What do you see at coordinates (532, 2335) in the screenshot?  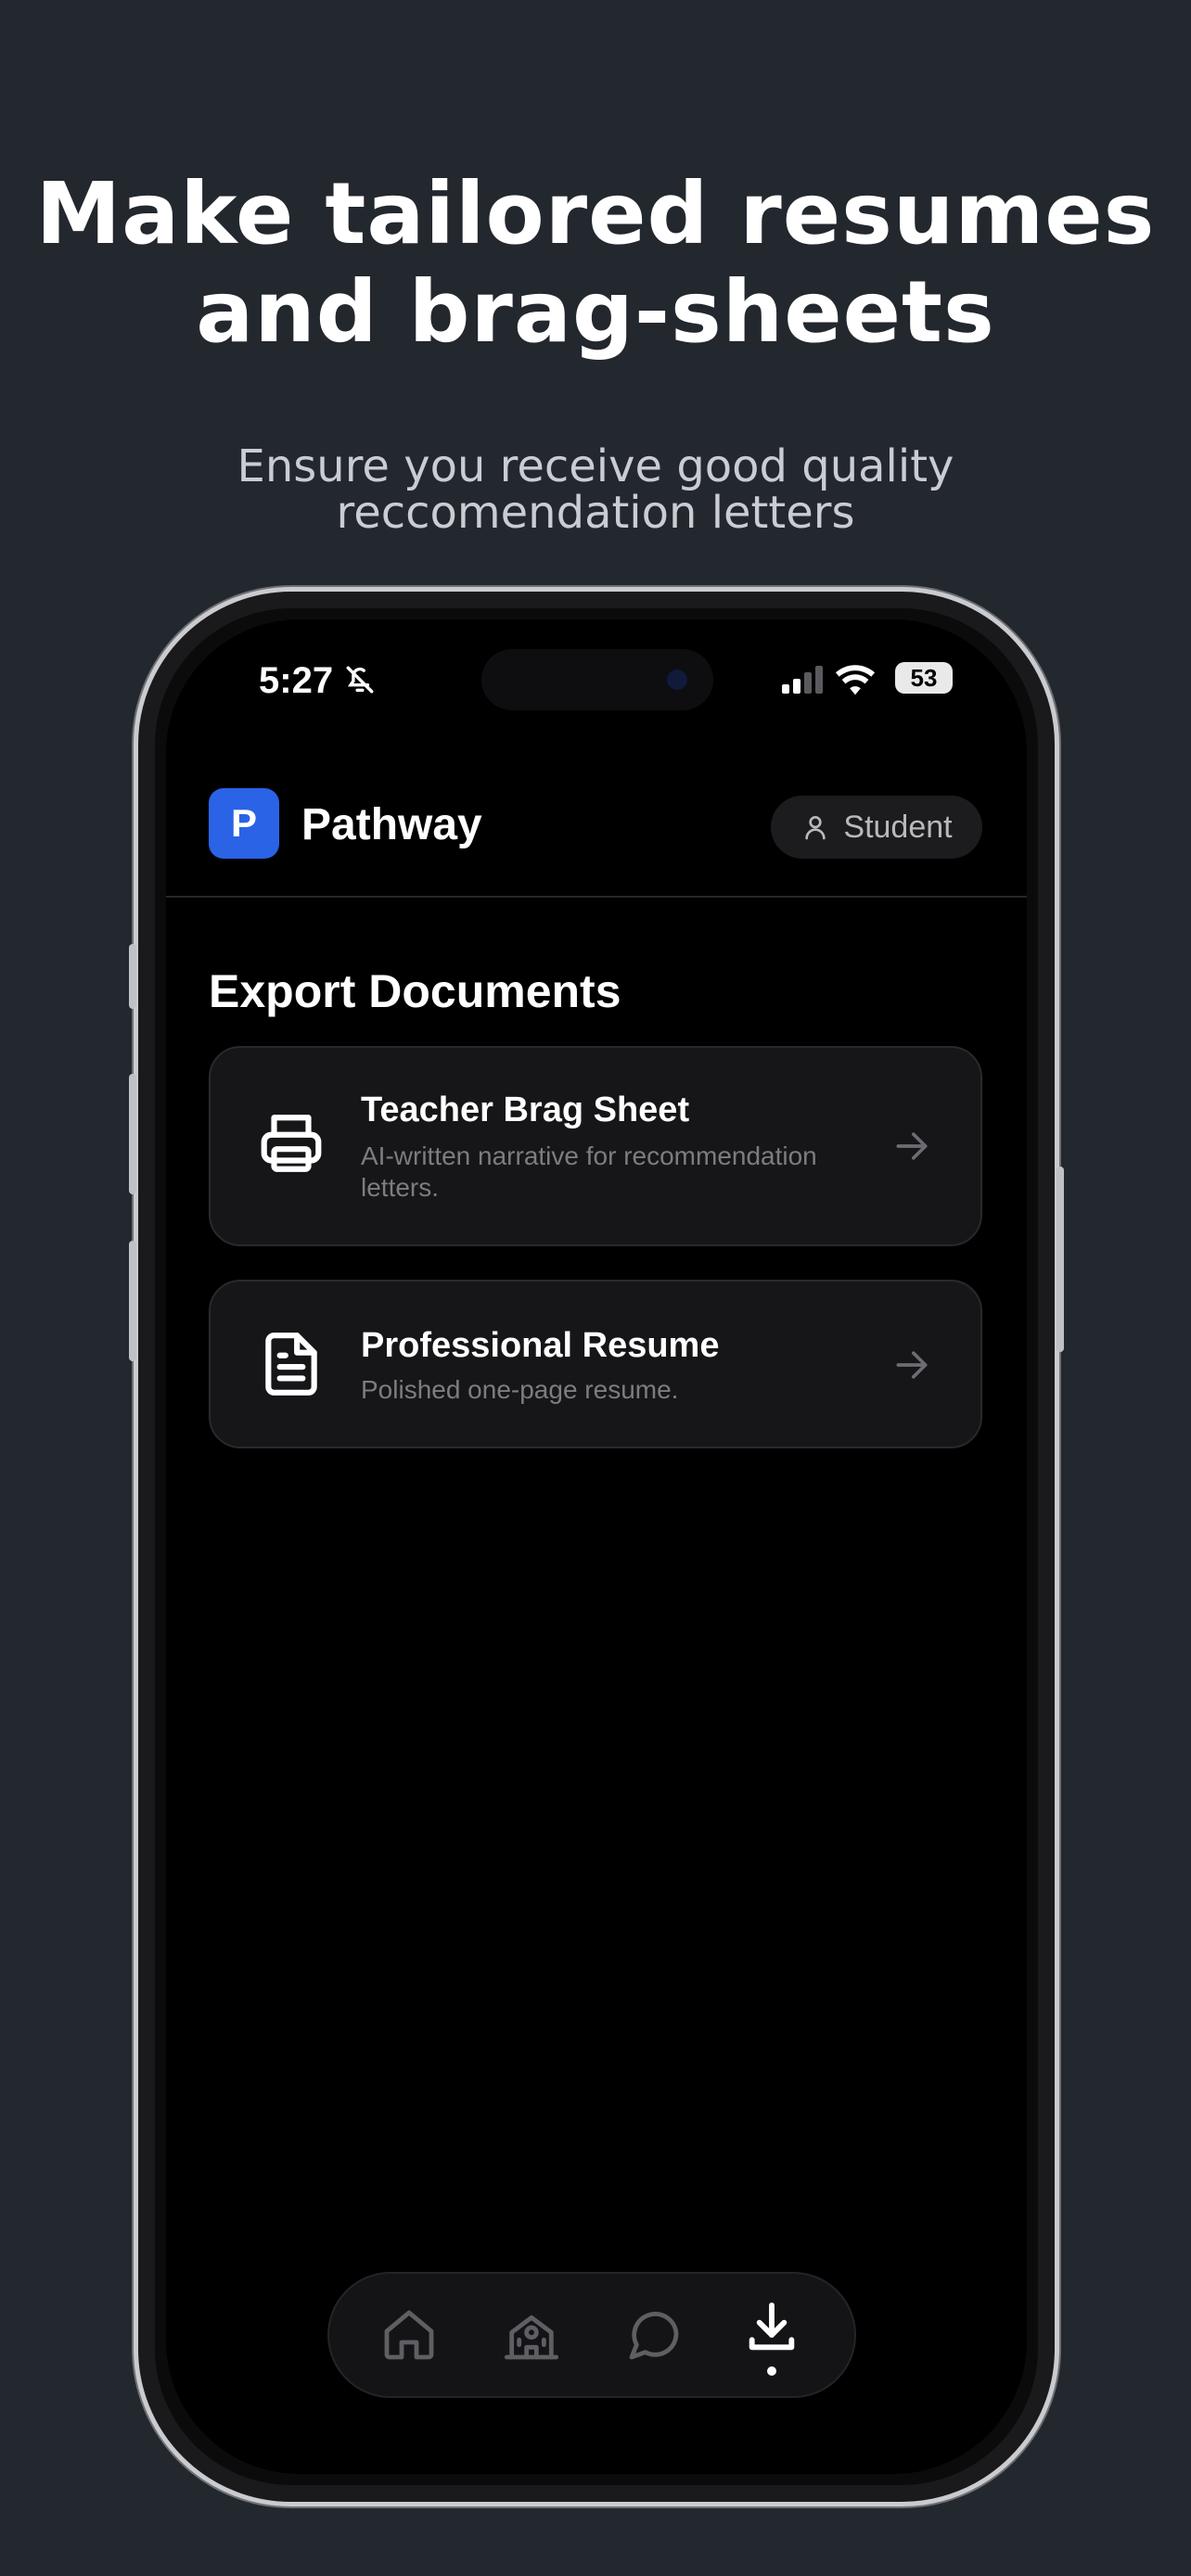 I see `school-icon` at bounding box center [532, 2335].